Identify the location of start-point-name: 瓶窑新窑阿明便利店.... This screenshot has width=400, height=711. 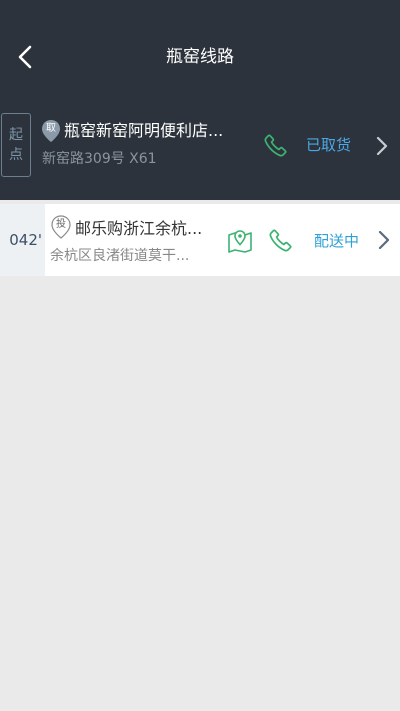
(144, 130).